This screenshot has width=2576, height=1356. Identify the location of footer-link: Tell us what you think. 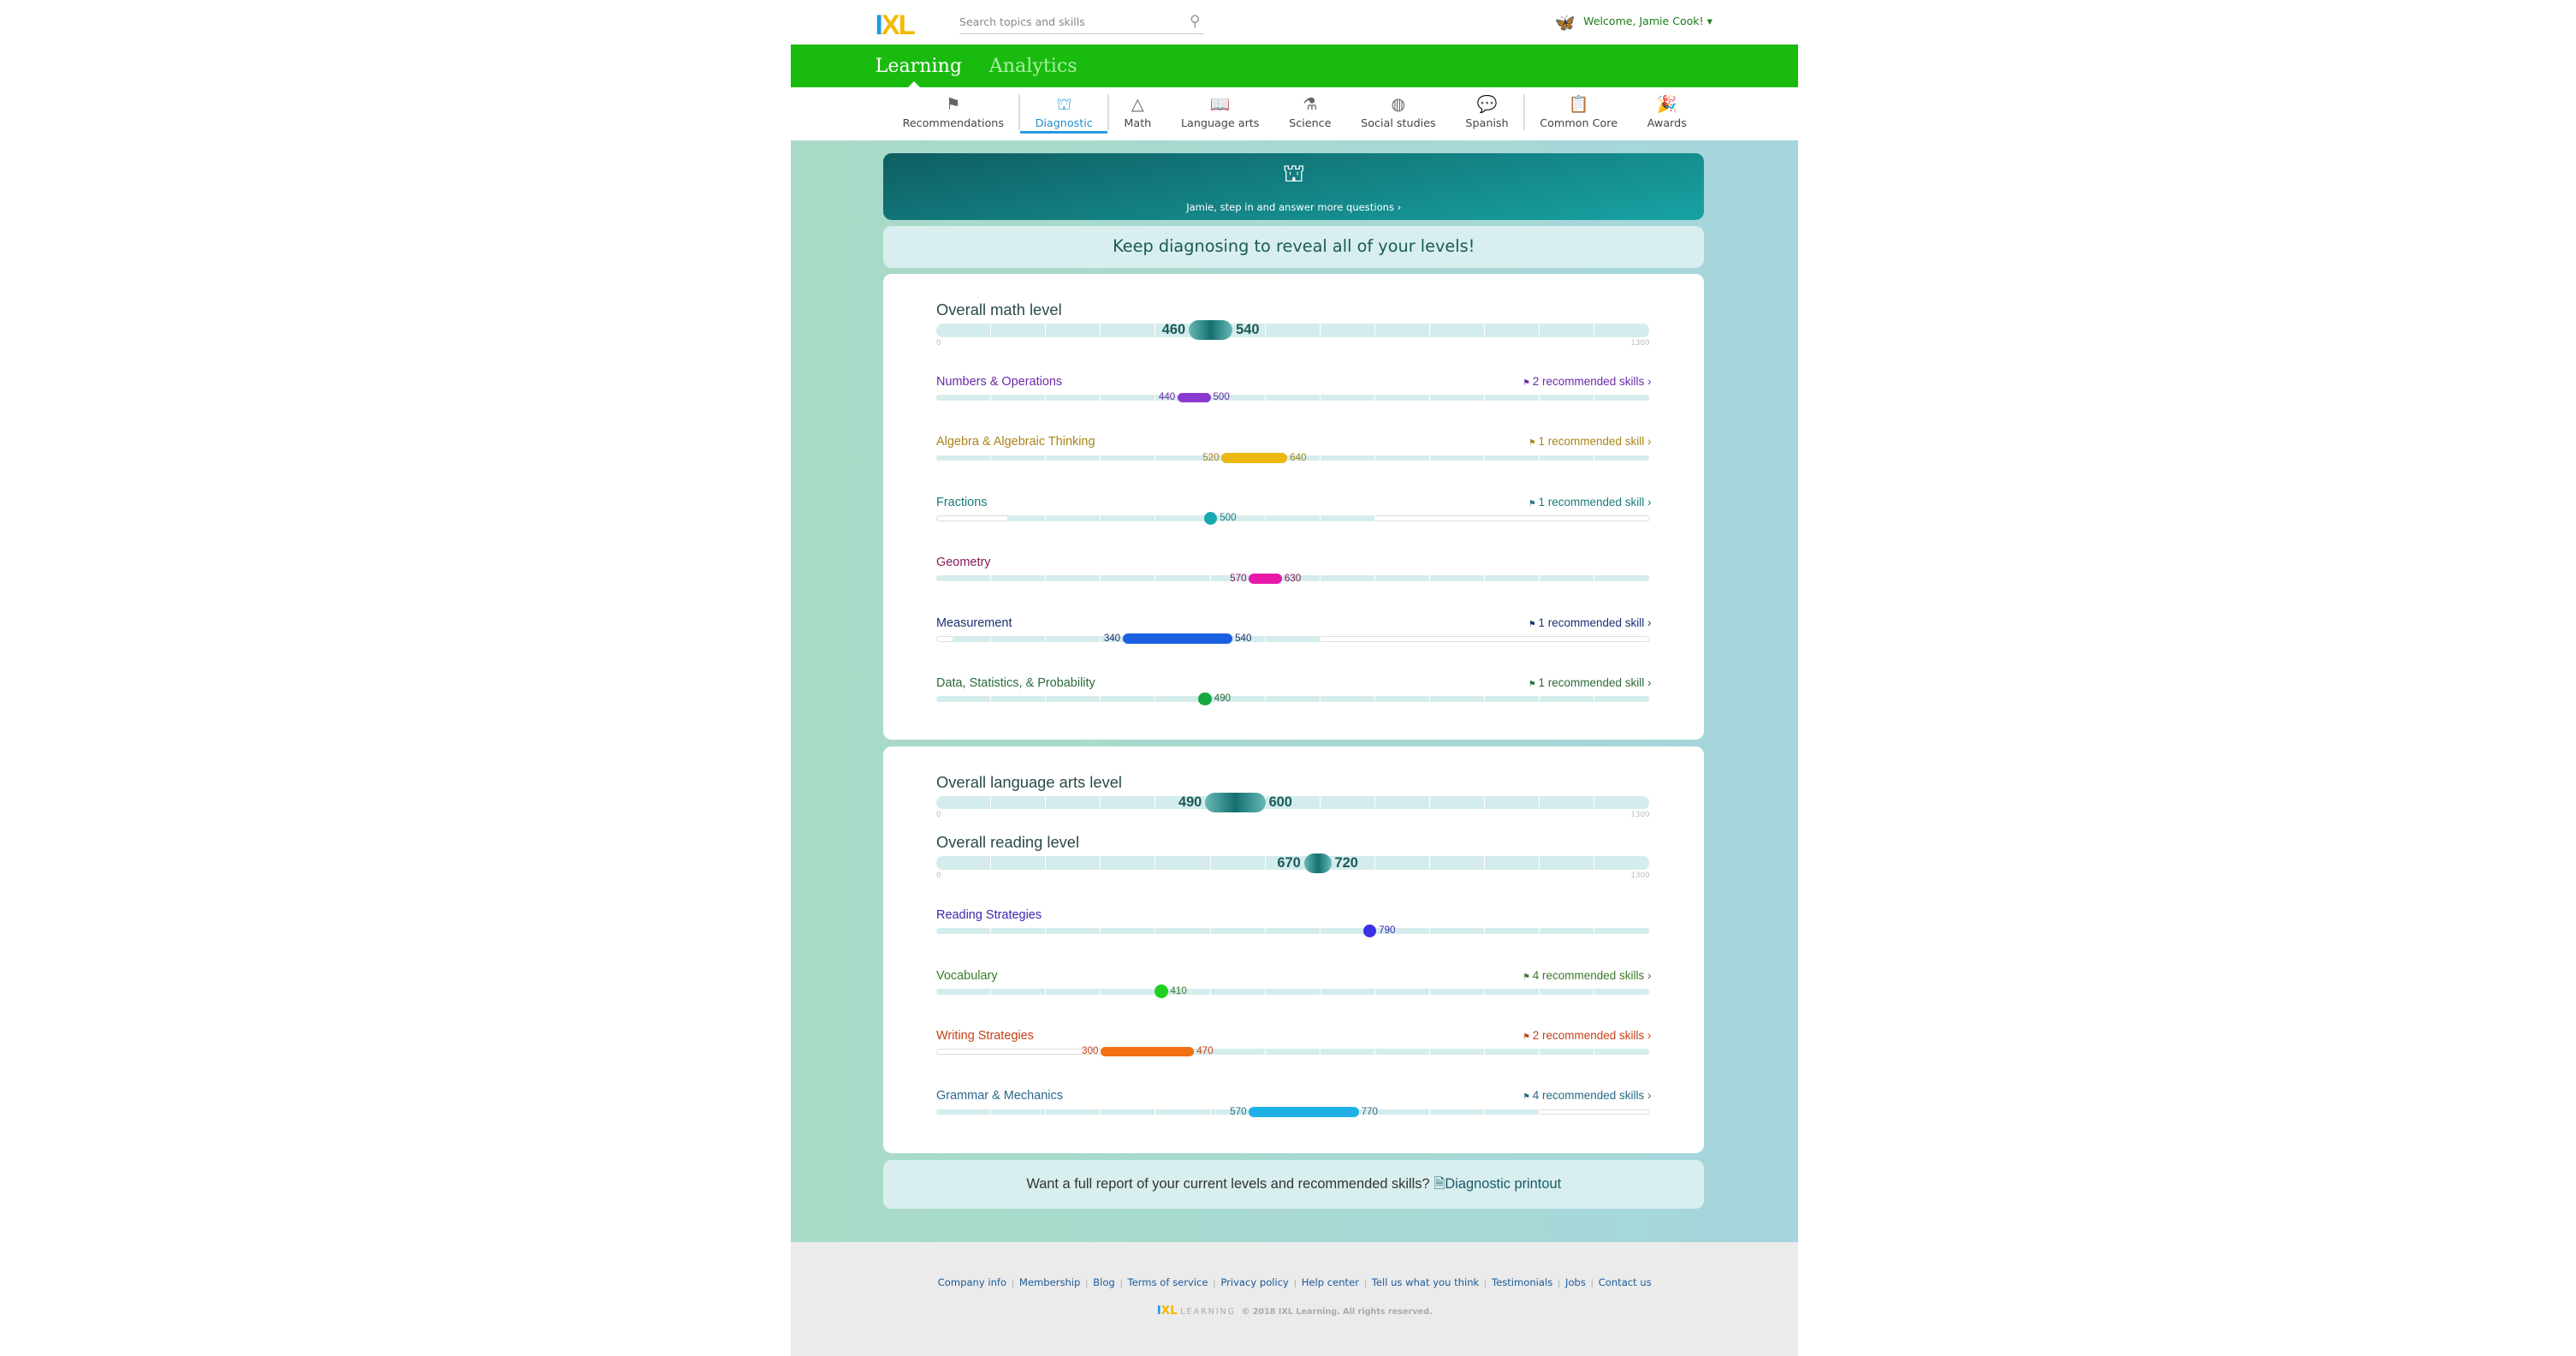
(1425, 1282).